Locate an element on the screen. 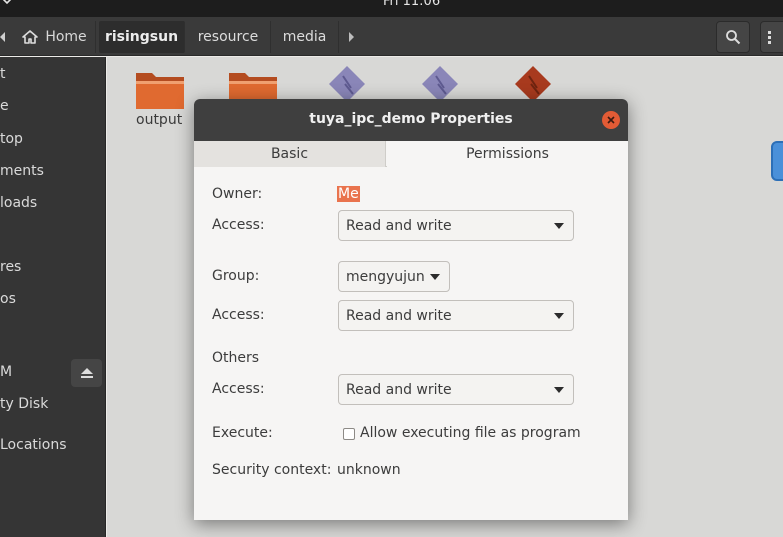 Image resolution: width=783 pixels, height=537 pixels. security-context-label: Security context: is located at coordinates (272, 470).